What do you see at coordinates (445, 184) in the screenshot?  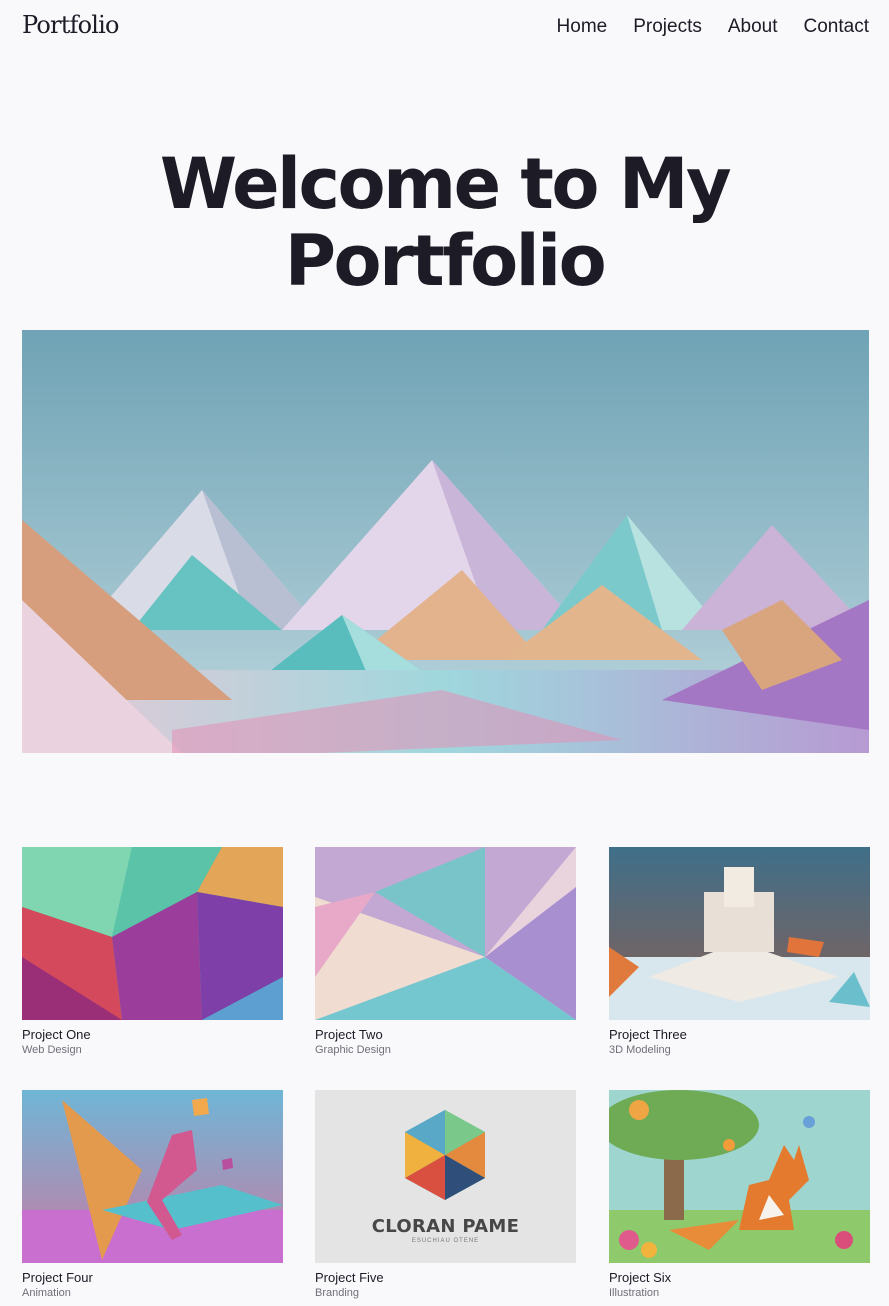 I see `hero-title-line1: Welcome to My` at bounding box center [445, 184].